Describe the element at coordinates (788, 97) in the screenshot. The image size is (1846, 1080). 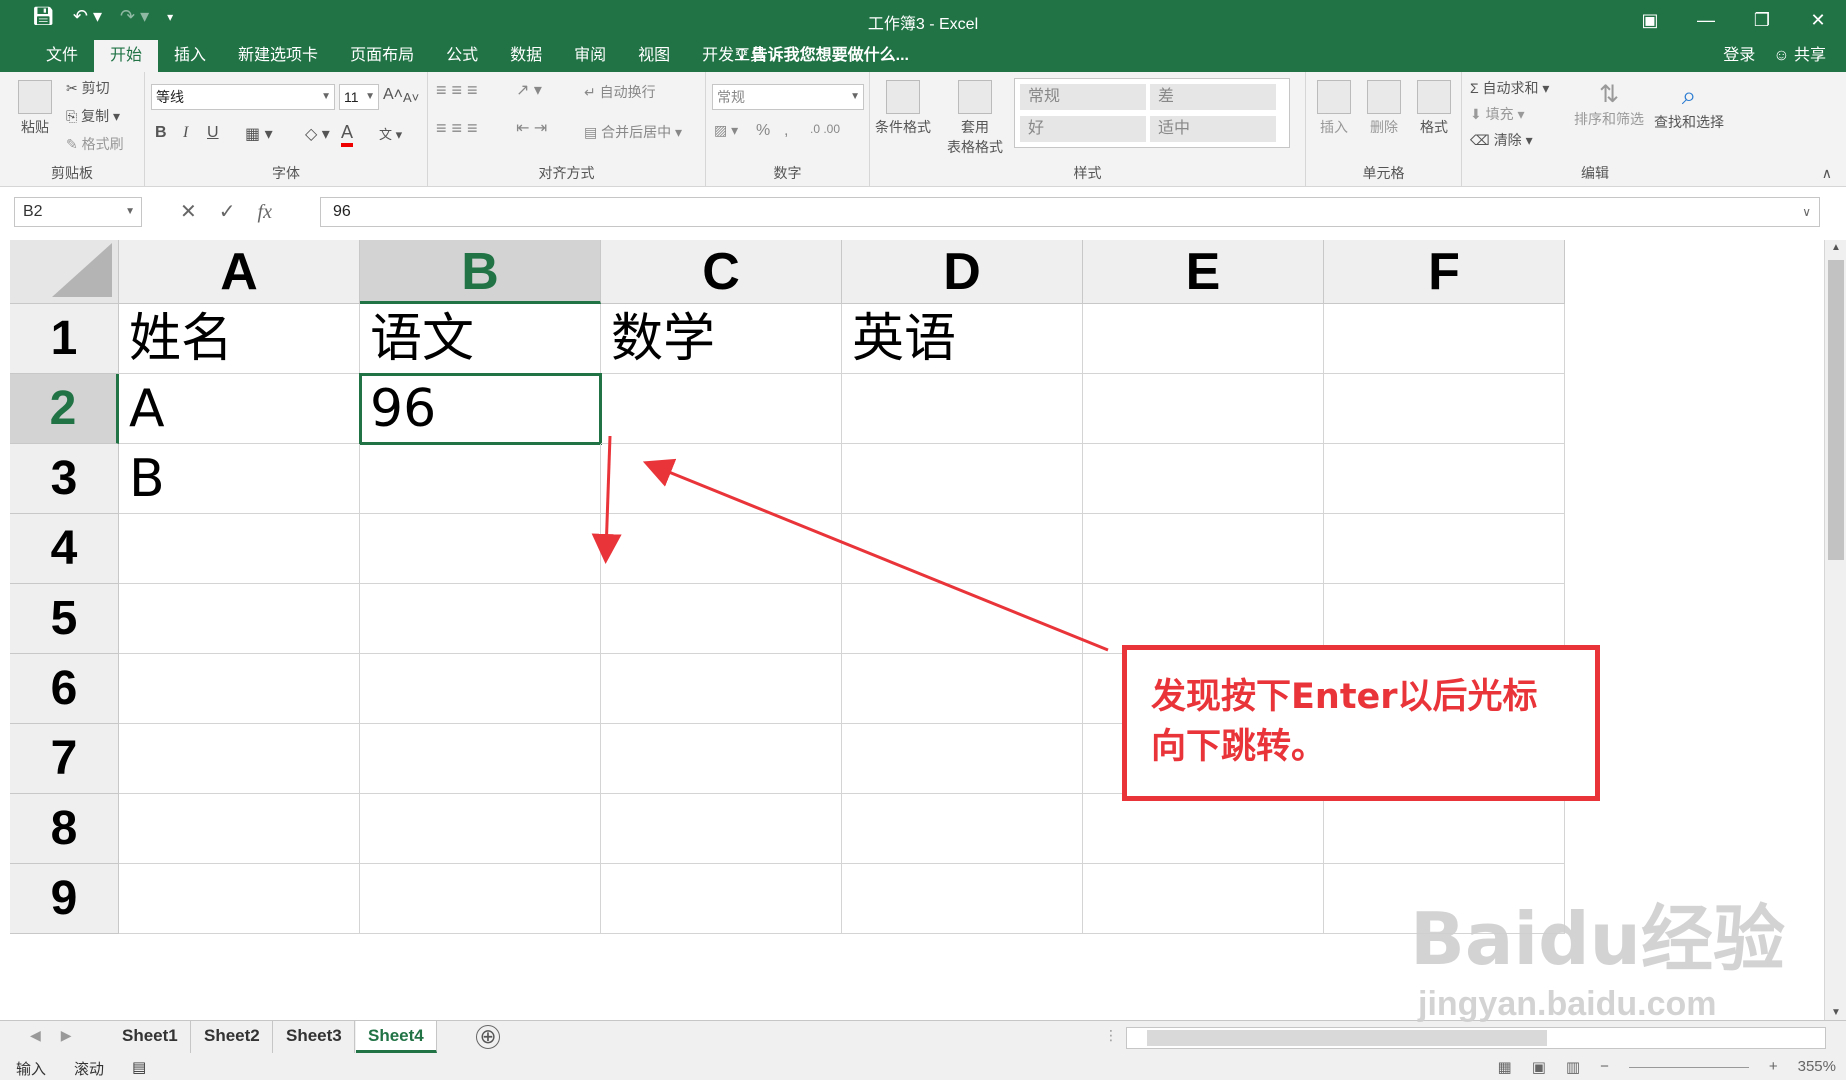
I see `number-format-select: 常规 ▼` at that location.